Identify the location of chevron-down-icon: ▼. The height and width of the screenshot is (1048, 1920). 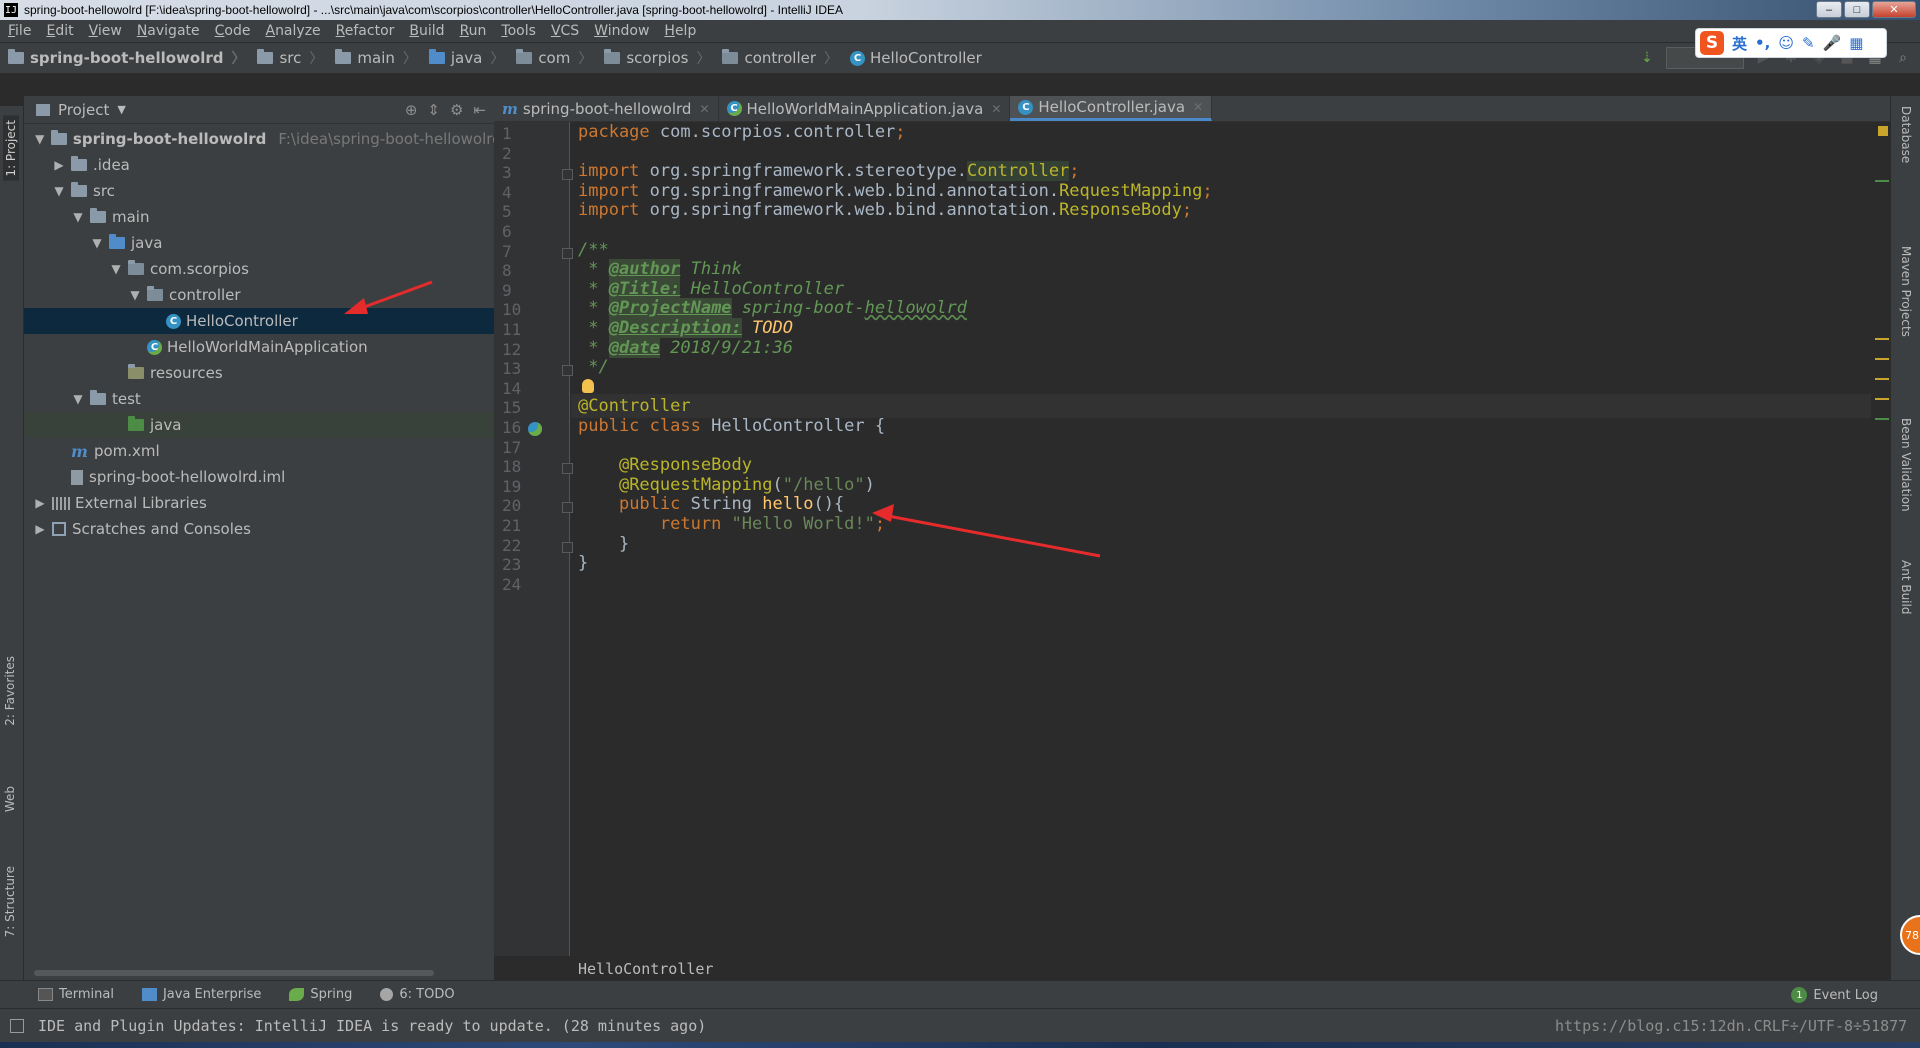
(121, 109).